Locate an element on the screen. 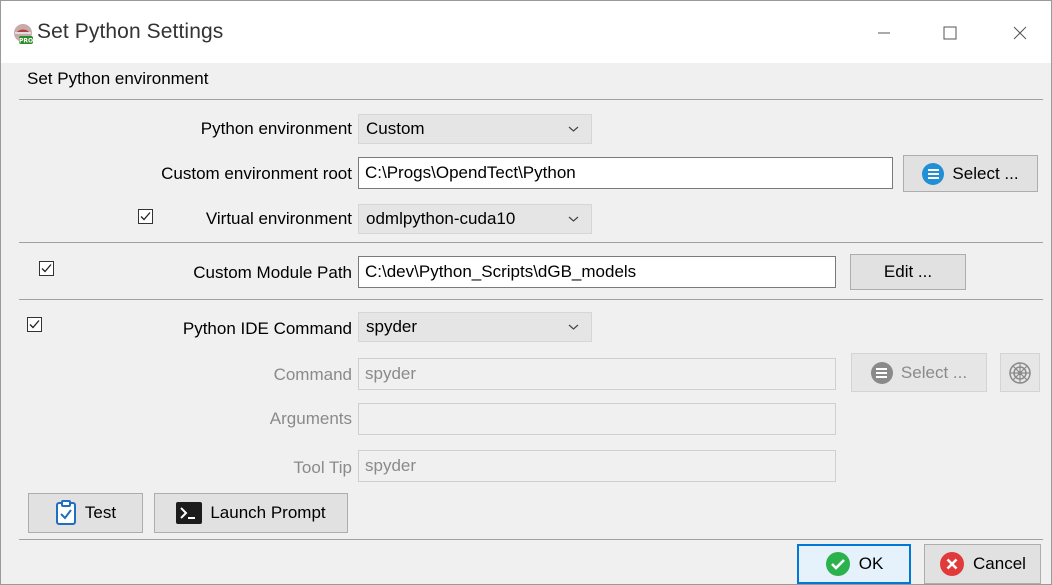  launch-prompt-button: Launch Prompt is located at coordinates (251, 513).